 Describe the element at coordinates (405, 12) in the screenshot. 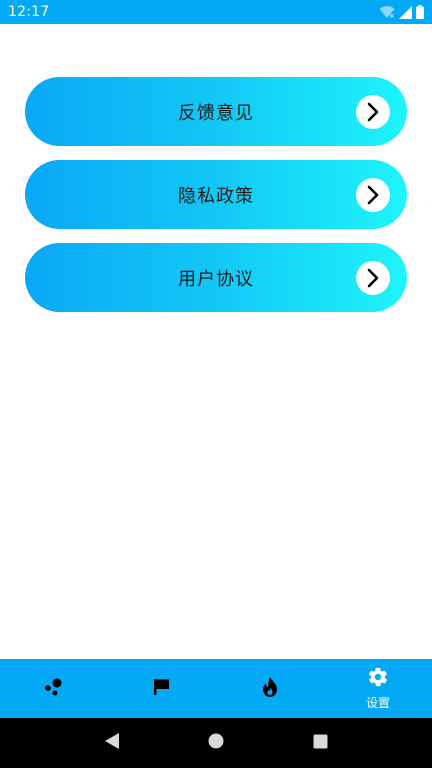

I see `signal-icon` at that location.